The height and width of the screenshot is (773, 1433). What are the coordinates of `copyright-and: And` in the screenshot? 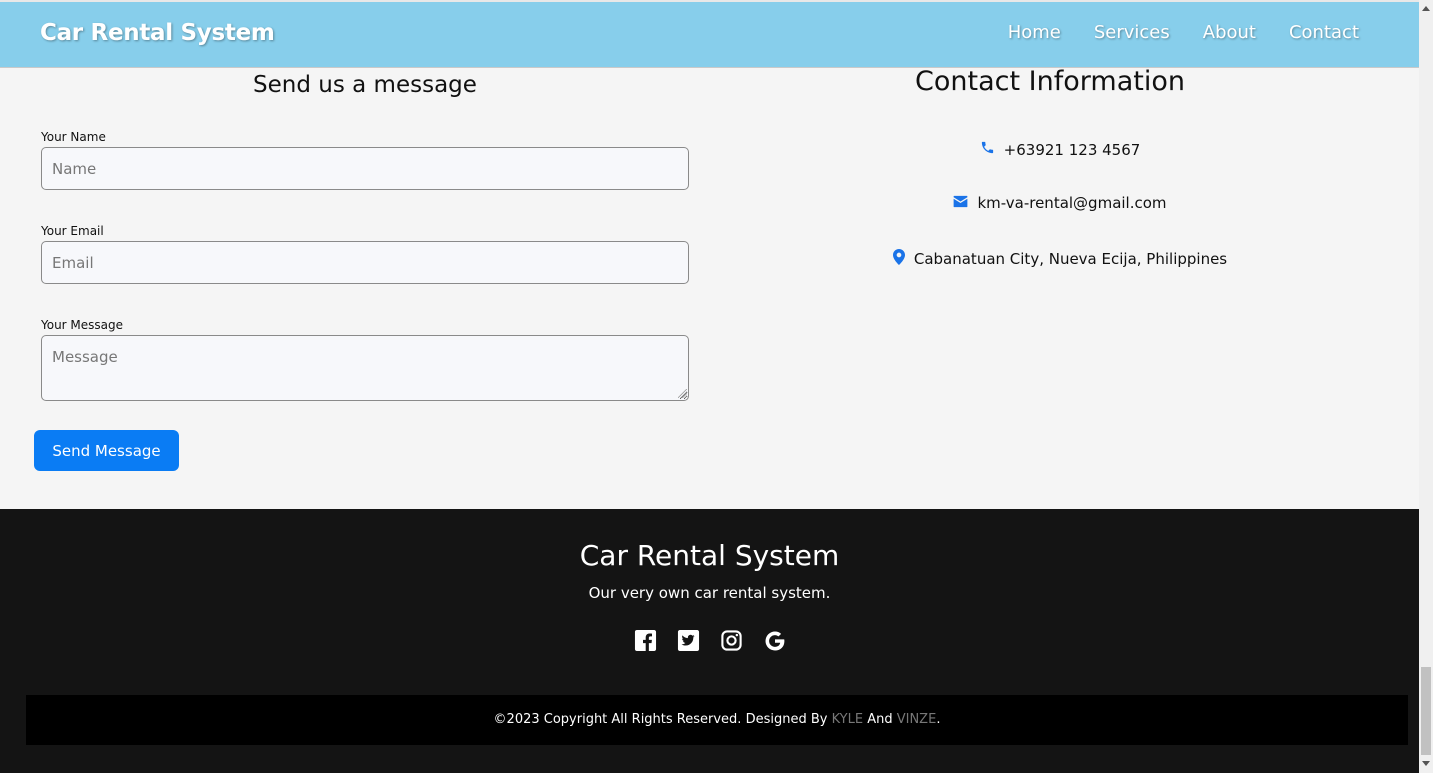 It's located at (880, 719).